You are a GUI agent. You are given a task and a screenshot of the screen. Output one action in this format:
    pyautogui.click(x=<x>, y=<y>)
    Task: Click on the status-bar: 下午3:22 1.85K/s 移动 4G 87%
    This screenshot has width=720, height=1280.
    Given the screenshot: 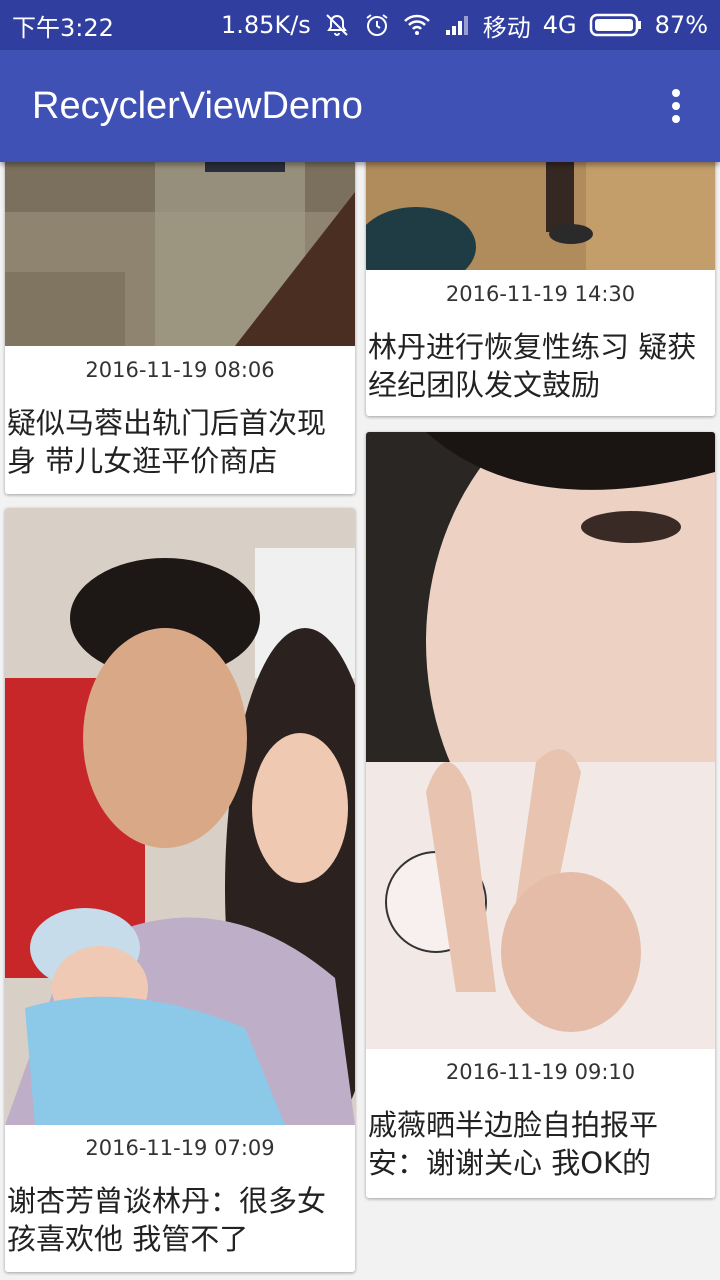 What is the action you would take?
    pyautogui.click(x=360, y=25)
    